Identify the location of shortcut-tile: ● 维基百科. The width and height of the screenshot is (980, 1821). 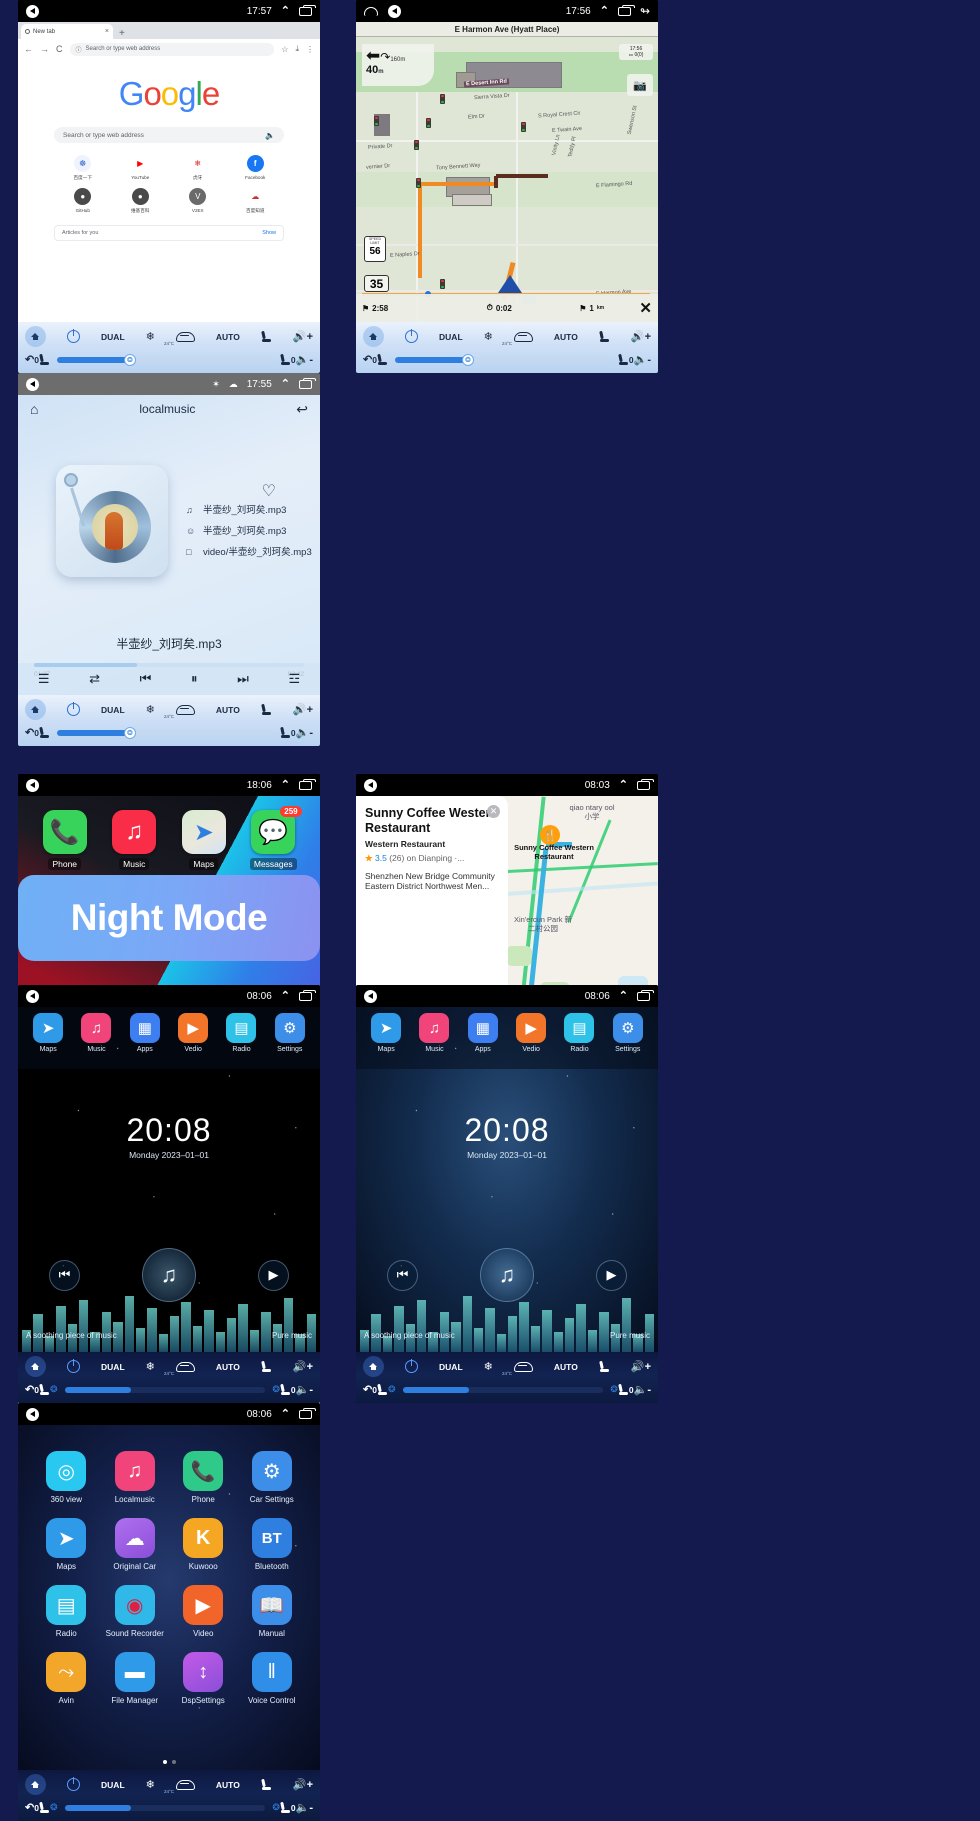
(141, 201).